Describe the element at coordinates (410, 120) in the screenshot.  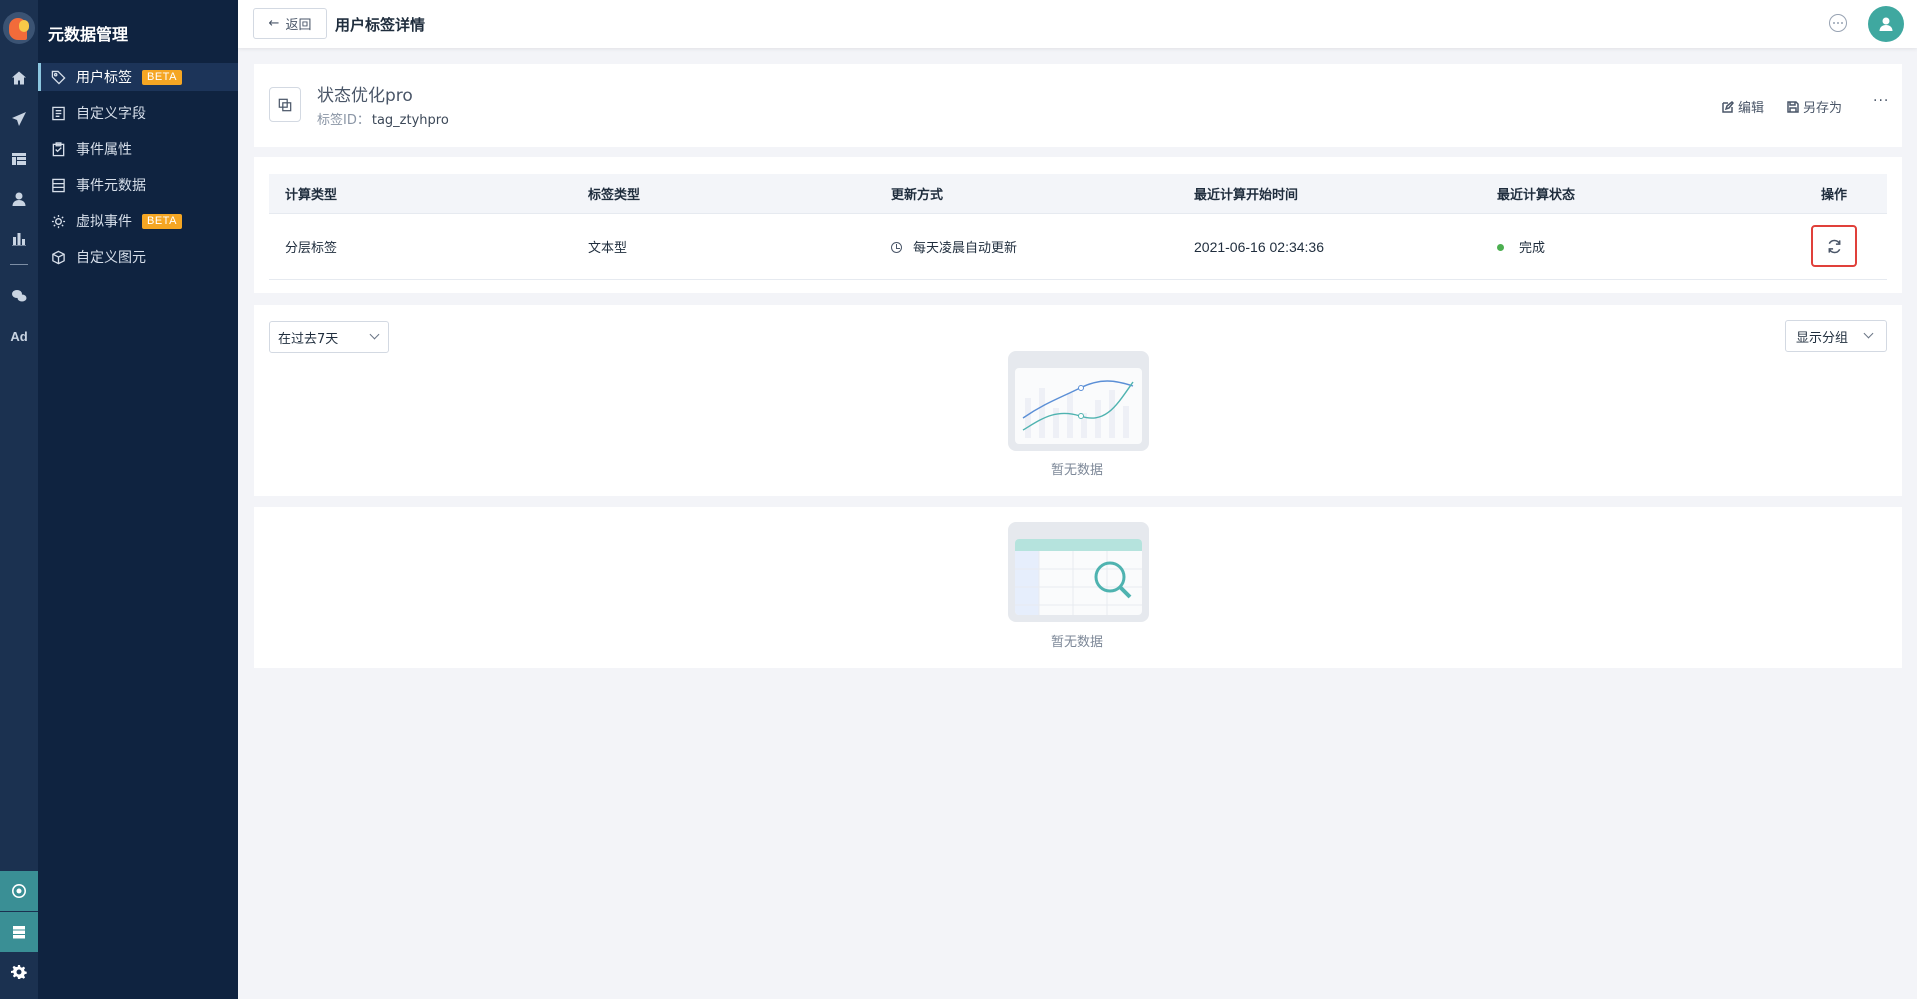
I see `tag-id-value: tag_ztyhpro` at that location.